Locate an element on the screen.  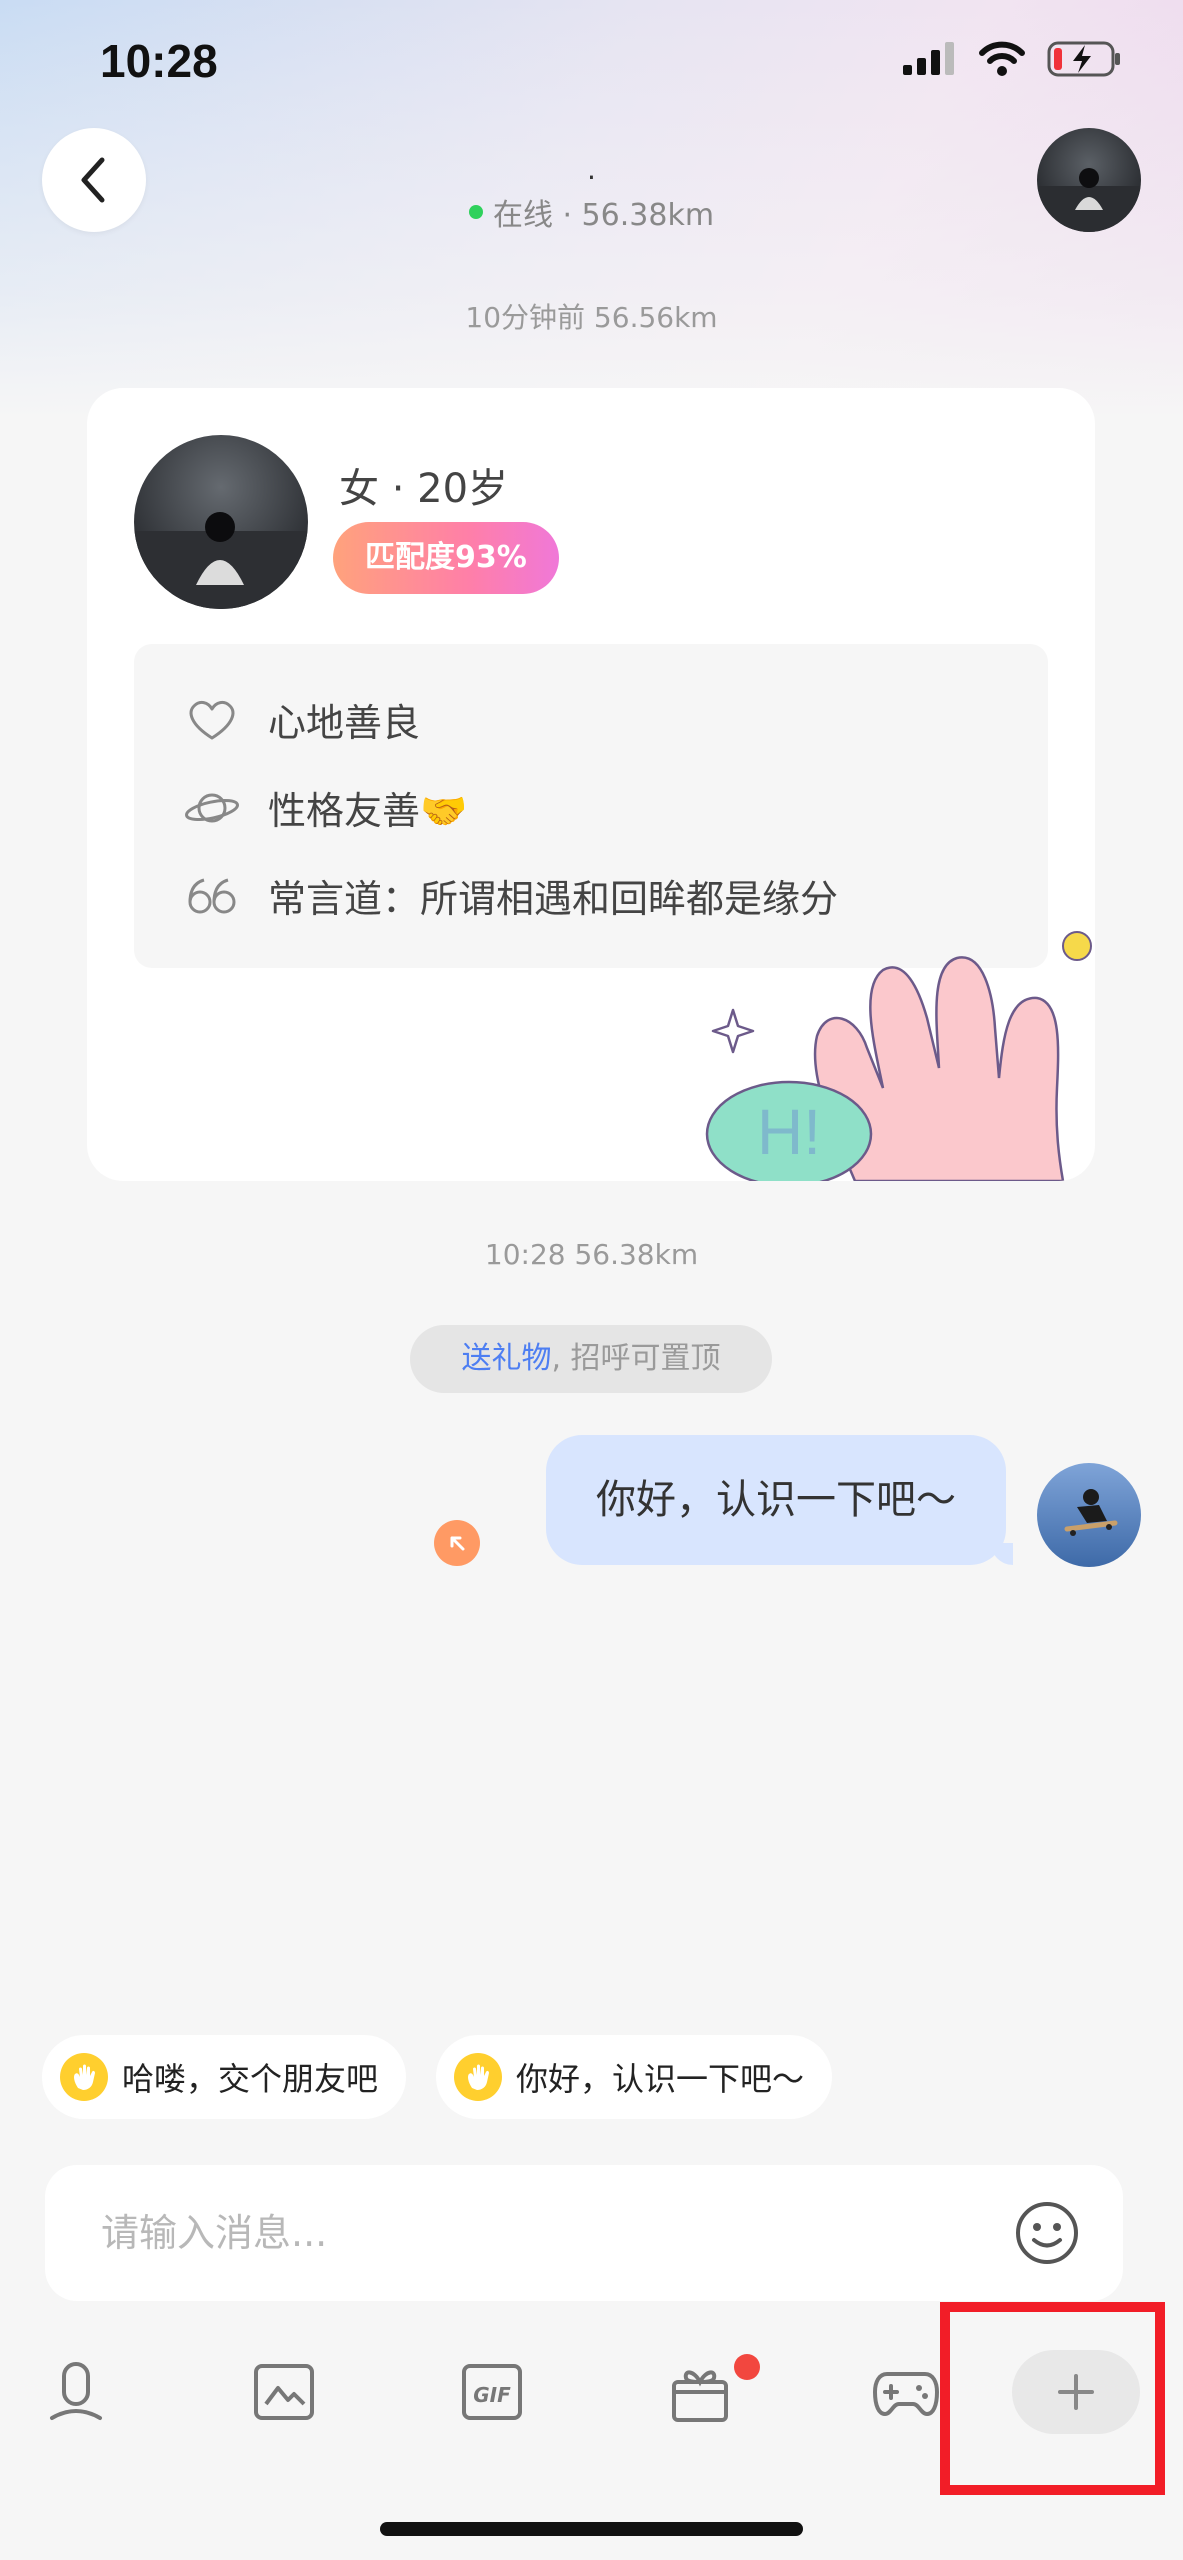
message-input is located at coordinates (541, 2233).